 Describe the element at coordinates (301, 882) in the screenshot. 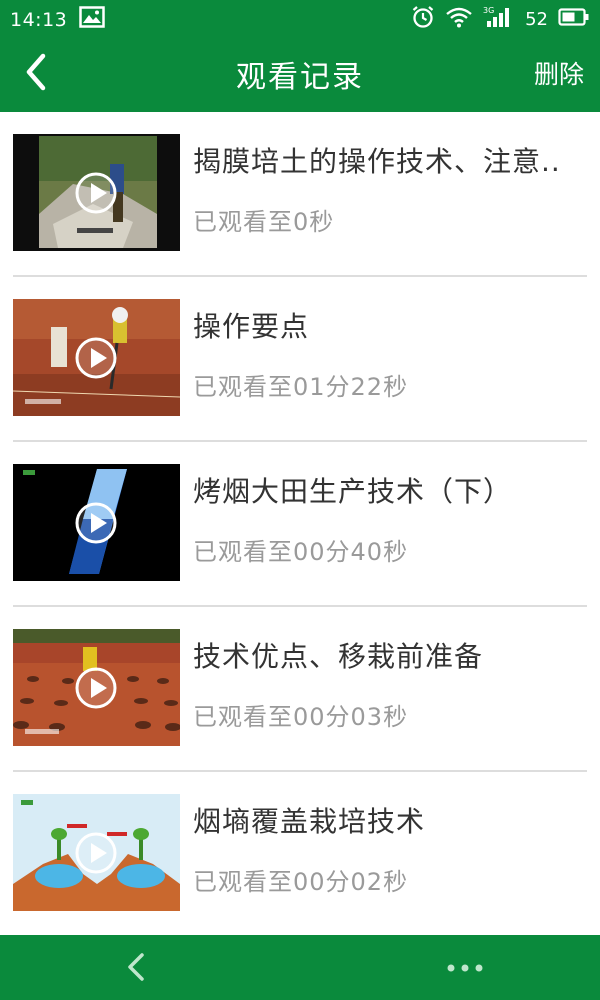

I see `watch-progress: 已观看至00分02秒` at that location.